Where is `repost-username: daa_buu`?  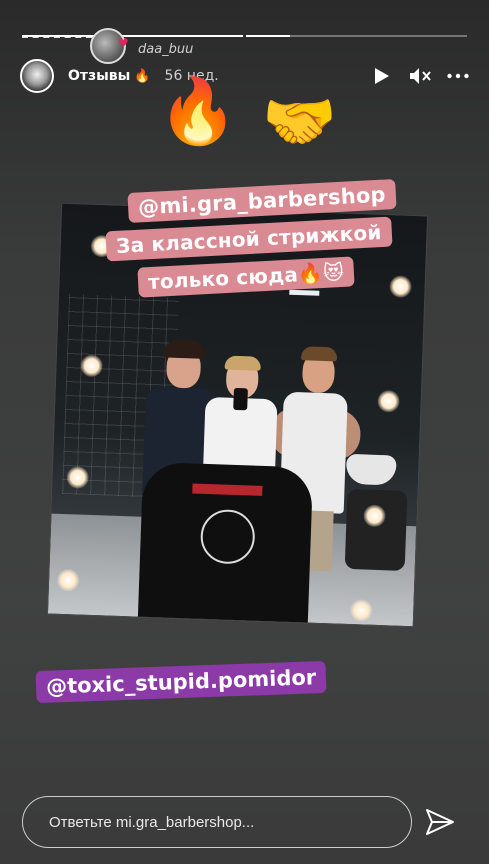 repost-username: daa_buu is located at coordinates (165, 49).